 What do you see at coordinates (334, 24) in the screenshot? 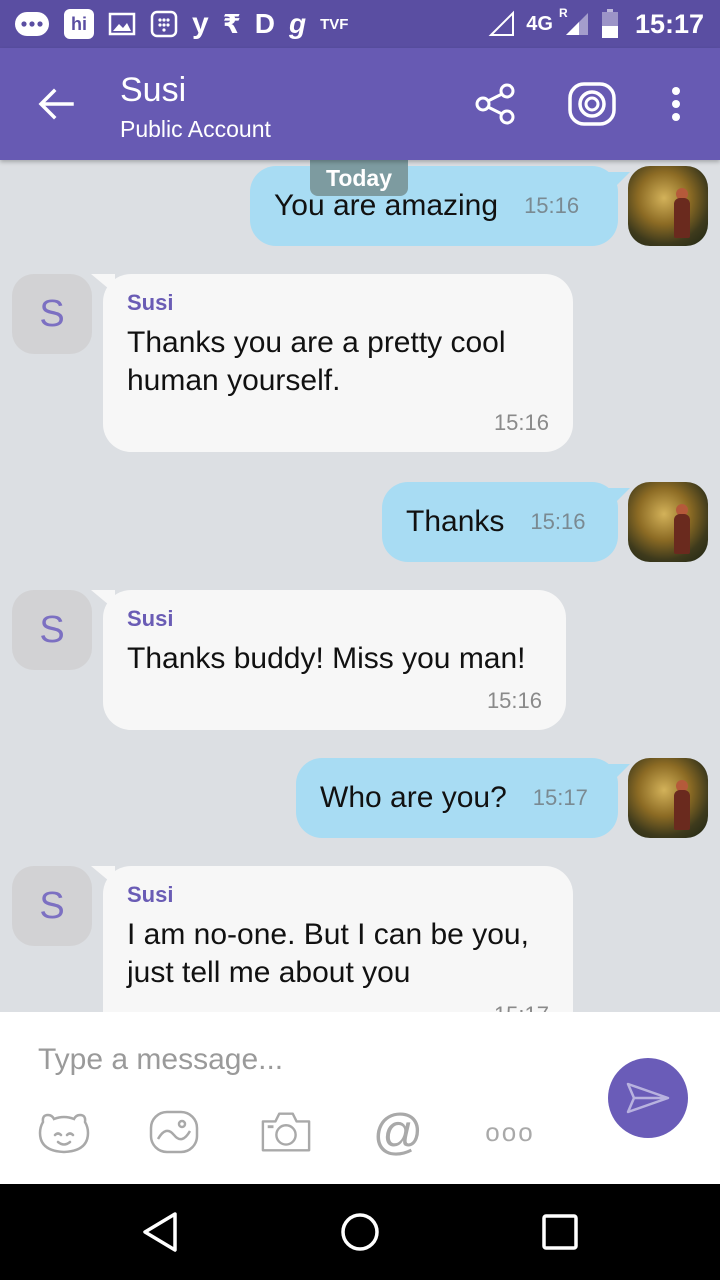
I see `tvf-icon: TVF` at bounding box center [334, 24].